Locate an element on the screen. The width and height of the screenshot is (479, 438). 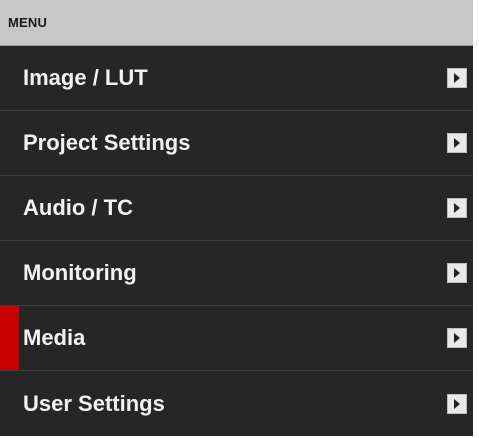
menu-item-audio-tc: Audio / TC is located at coordinates (236, 208).